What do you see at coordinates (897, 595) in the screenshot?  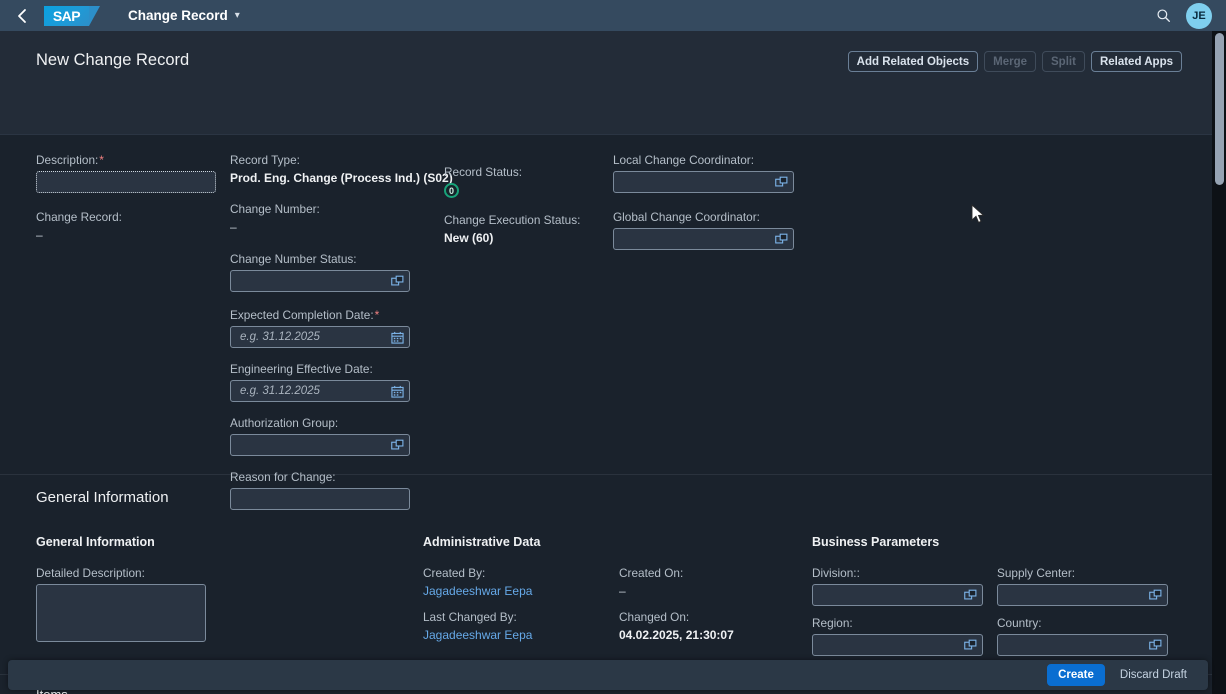 I see `division-input` at bounding box center [897, 595].